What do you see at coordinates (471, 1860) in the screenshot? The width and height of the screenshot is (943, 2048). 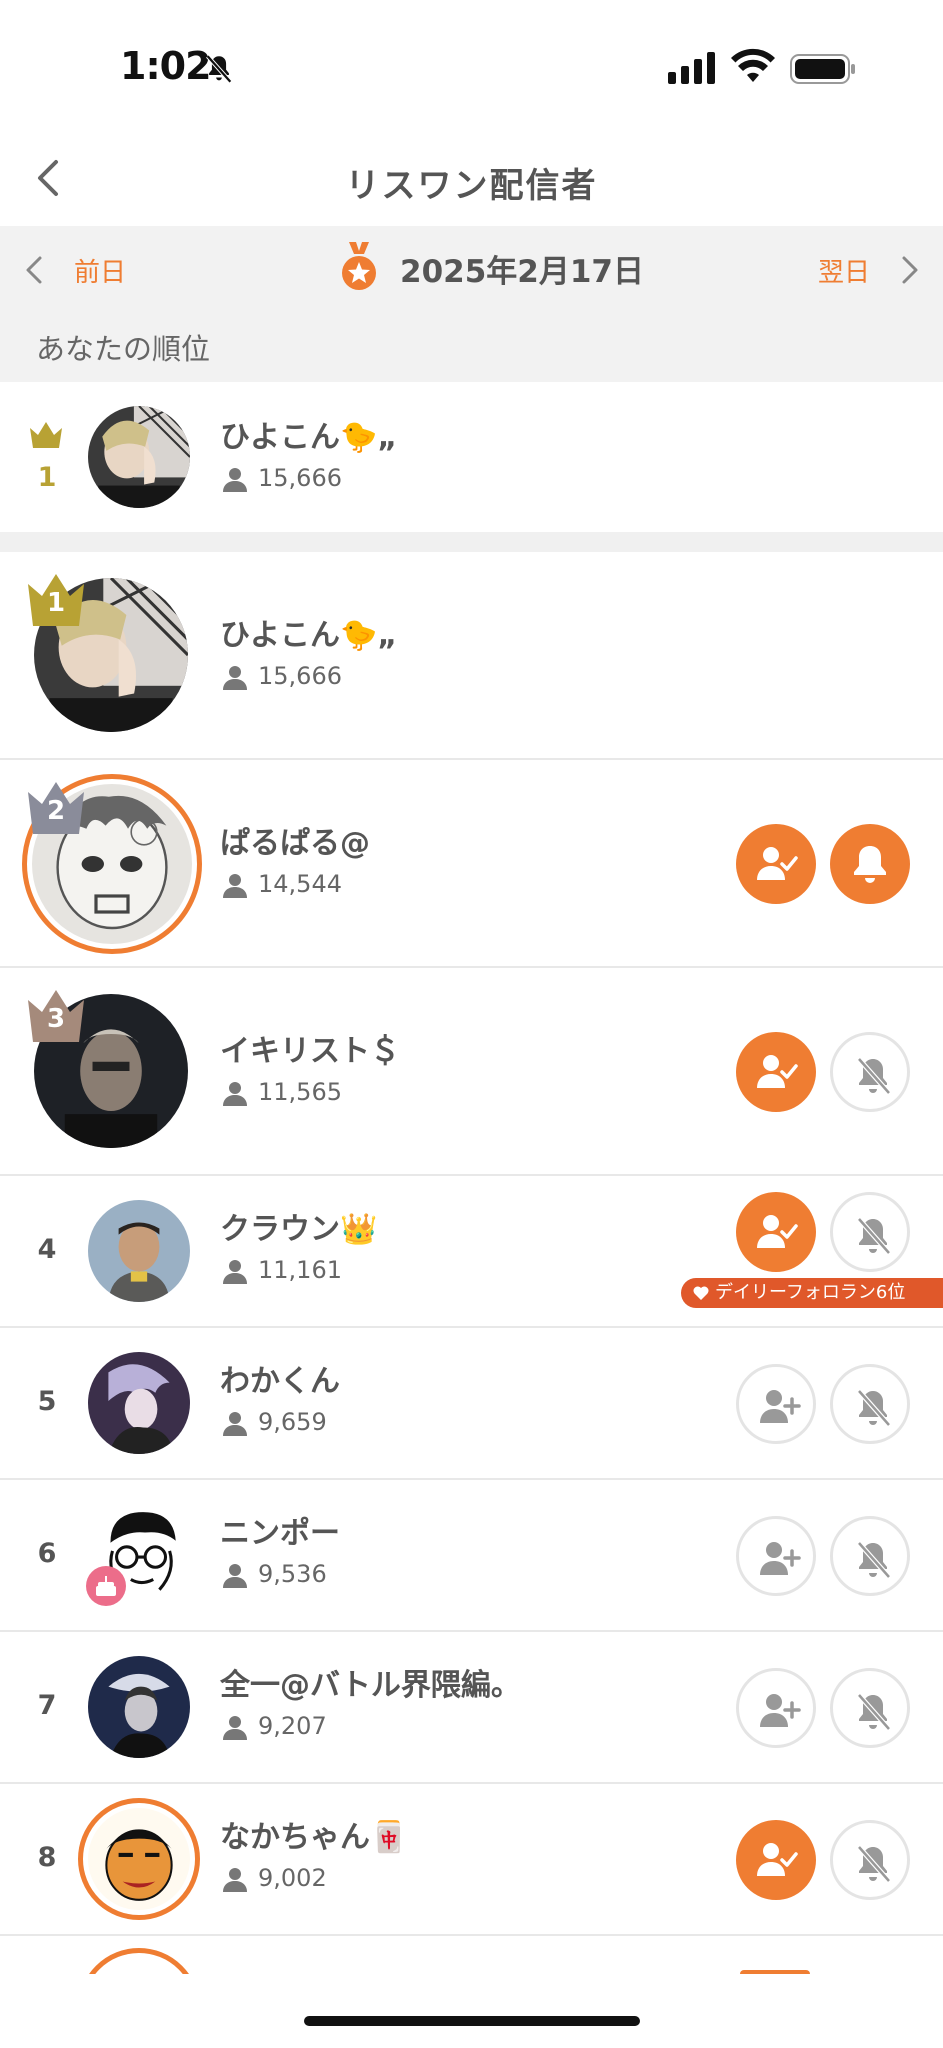 I see `rank-row-8: 8 なかちゃん🀄 9,002` at bounding box center [471, 1860].